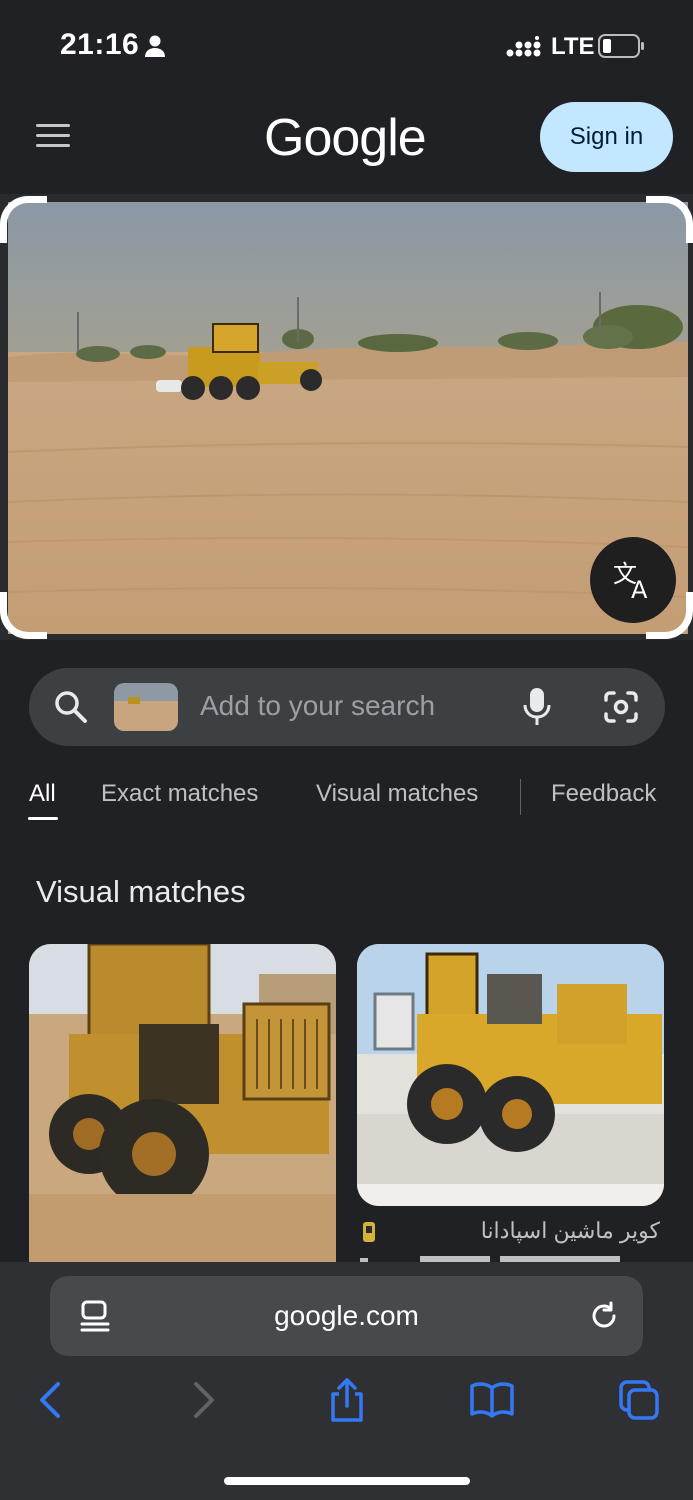 The width and height of the screenshot is (693, 1500). What do you see at coordinates (43, 818) in the screenshot?
I see `active-tab-indicator` at bounding box center [43, 818].